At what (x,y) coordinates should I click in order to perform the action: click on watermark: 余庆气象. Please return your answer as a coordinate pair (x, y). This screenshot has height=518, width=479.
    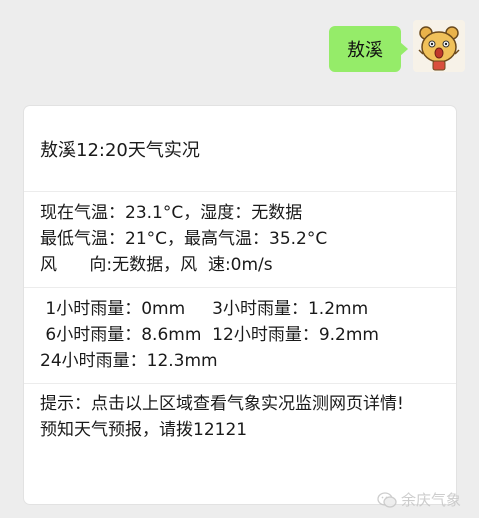
    Looking at the image, I should click on (419, 499).